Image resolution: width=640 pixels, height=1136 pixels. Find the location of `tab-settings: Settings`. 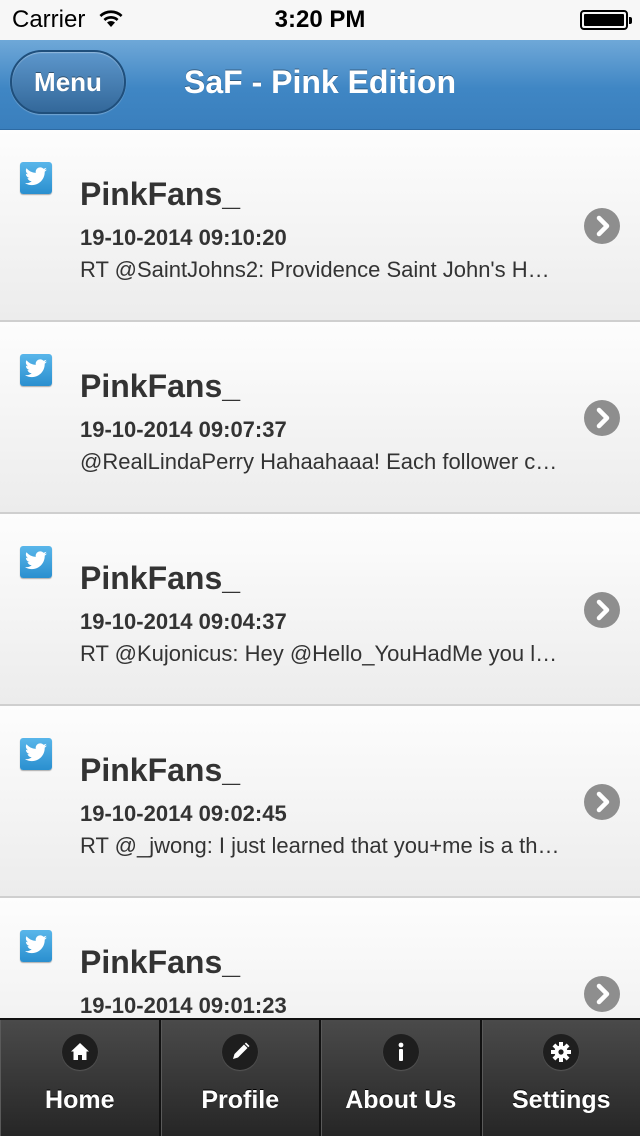

tab-settings: Settings is located at coordinates (560, 1078).